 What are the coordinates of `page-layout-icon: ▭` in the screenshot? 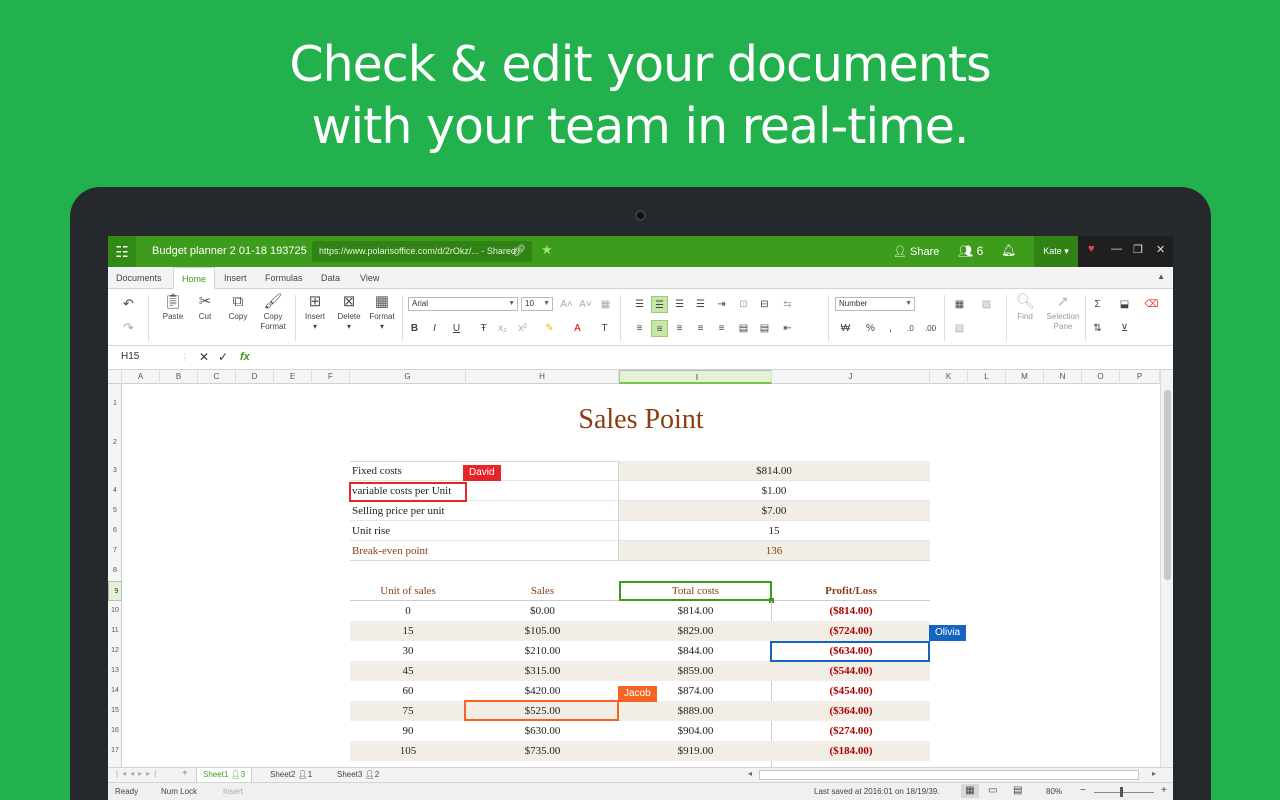 It's located at (992, 790).